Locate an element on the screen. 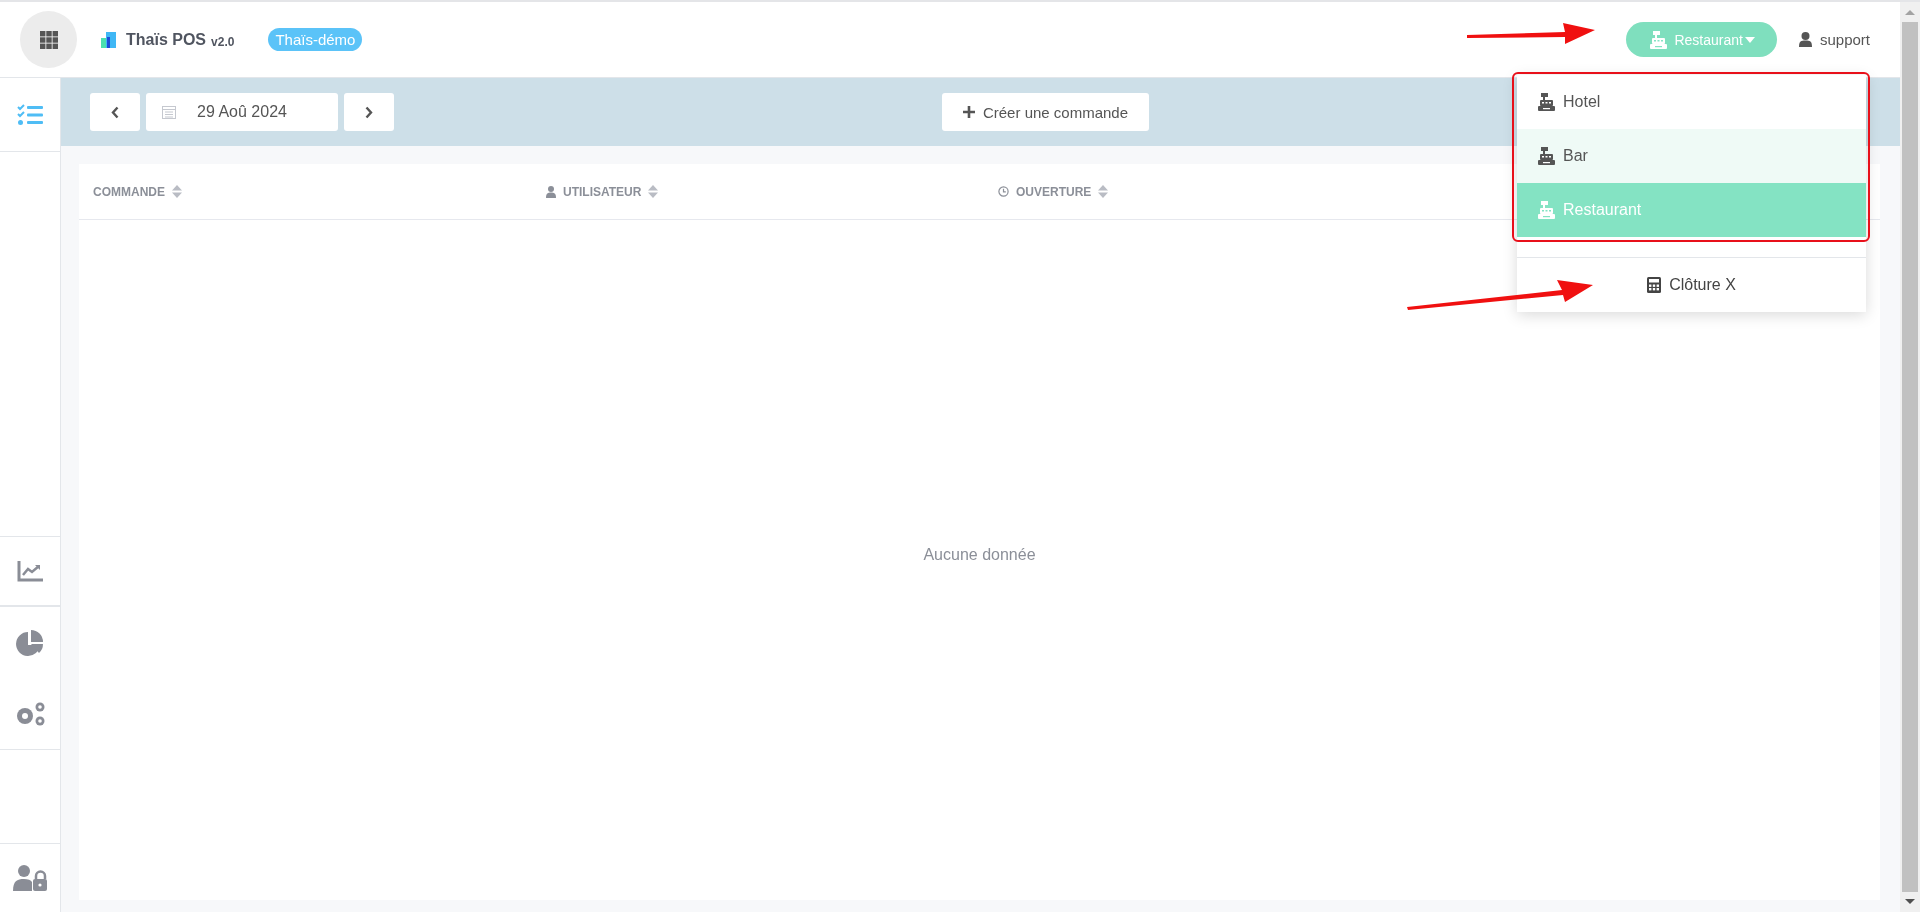 The height and width of the screenshot is (912, 1920). chevron-left-icon is located at coordinates (115, 112).